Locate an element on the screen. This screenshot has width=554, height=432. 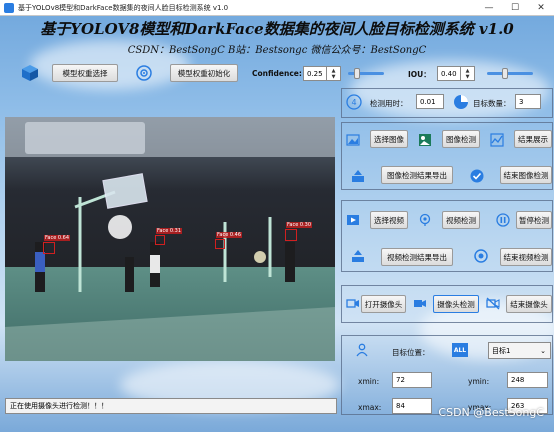
target-position-label: 目标位置： is located at coordinates (411, 352).